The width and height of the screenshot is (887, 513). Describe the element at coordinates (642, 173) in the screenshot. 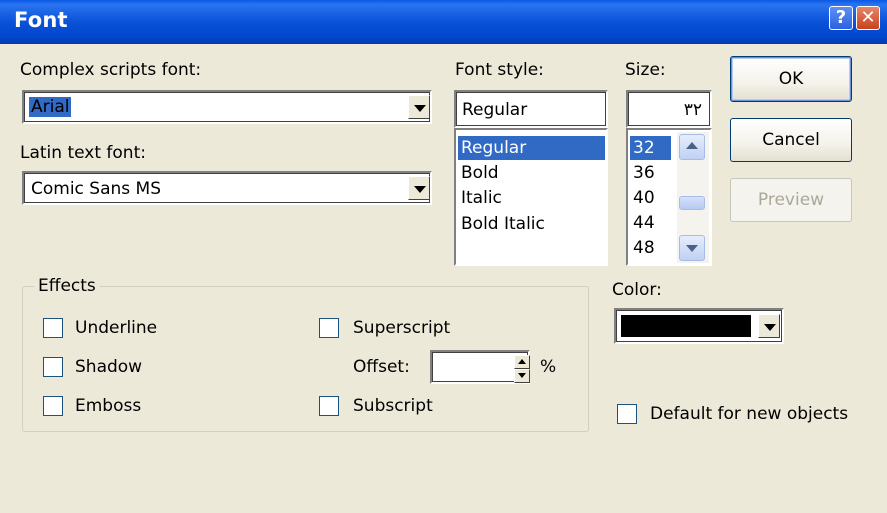

I see `size-option: 36` at that location.